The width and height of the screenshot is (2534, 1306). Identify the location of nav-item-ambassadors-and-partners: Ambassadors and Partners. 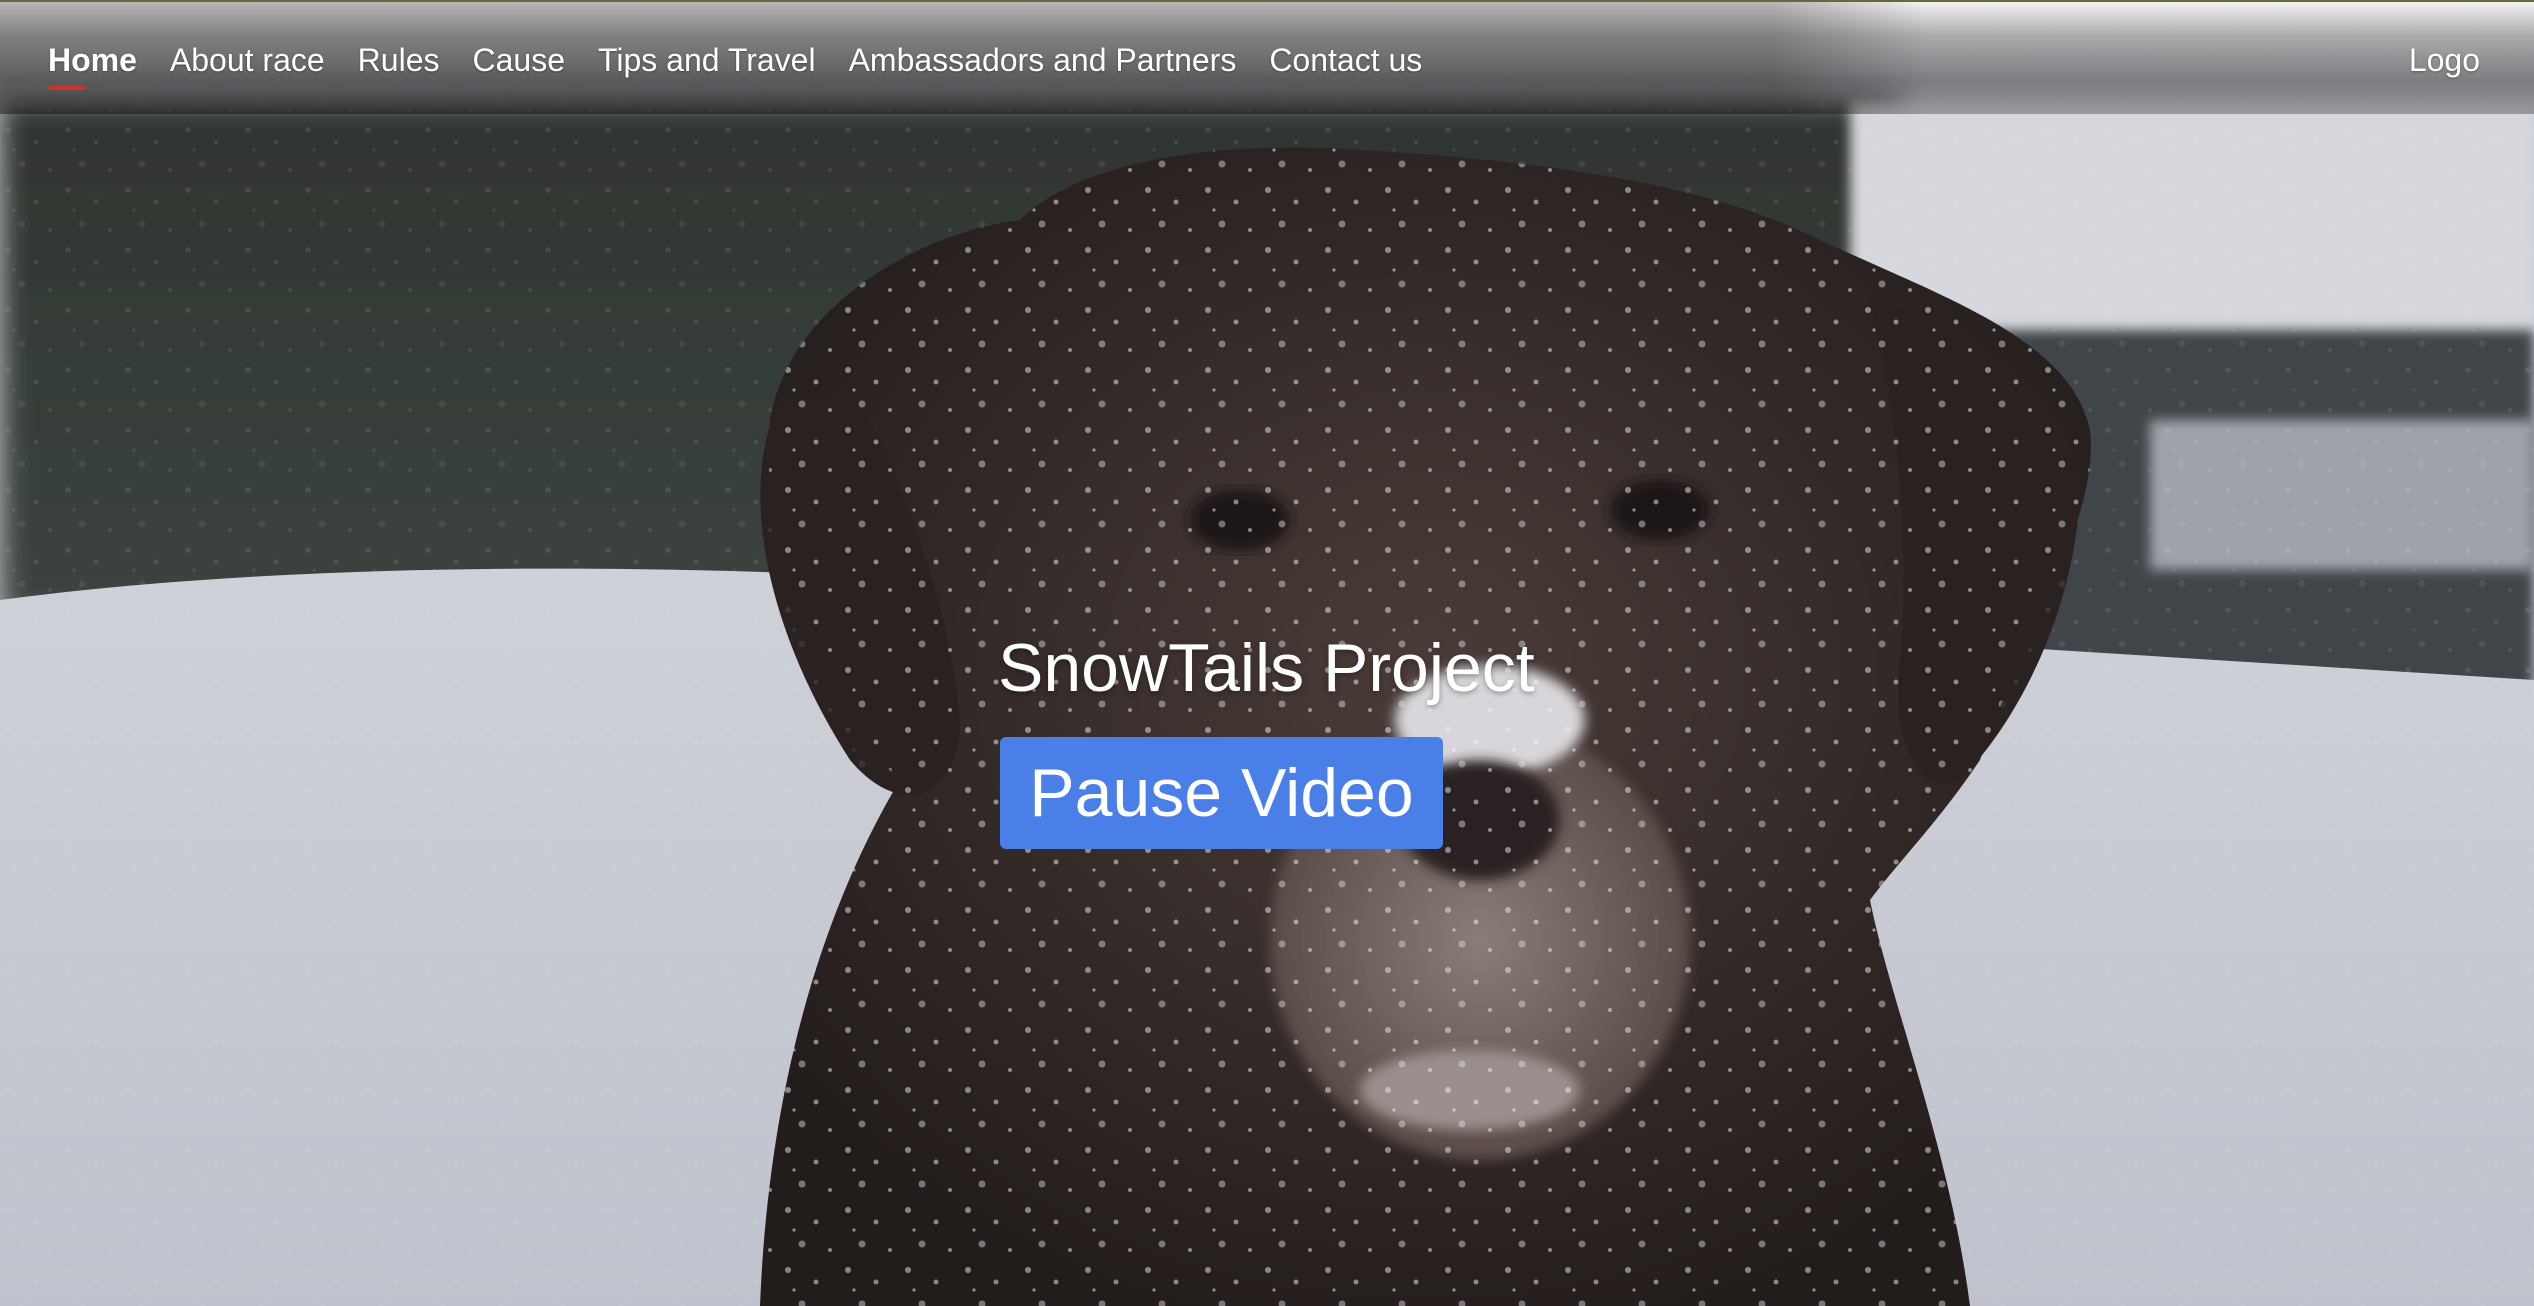
(1043, 60).